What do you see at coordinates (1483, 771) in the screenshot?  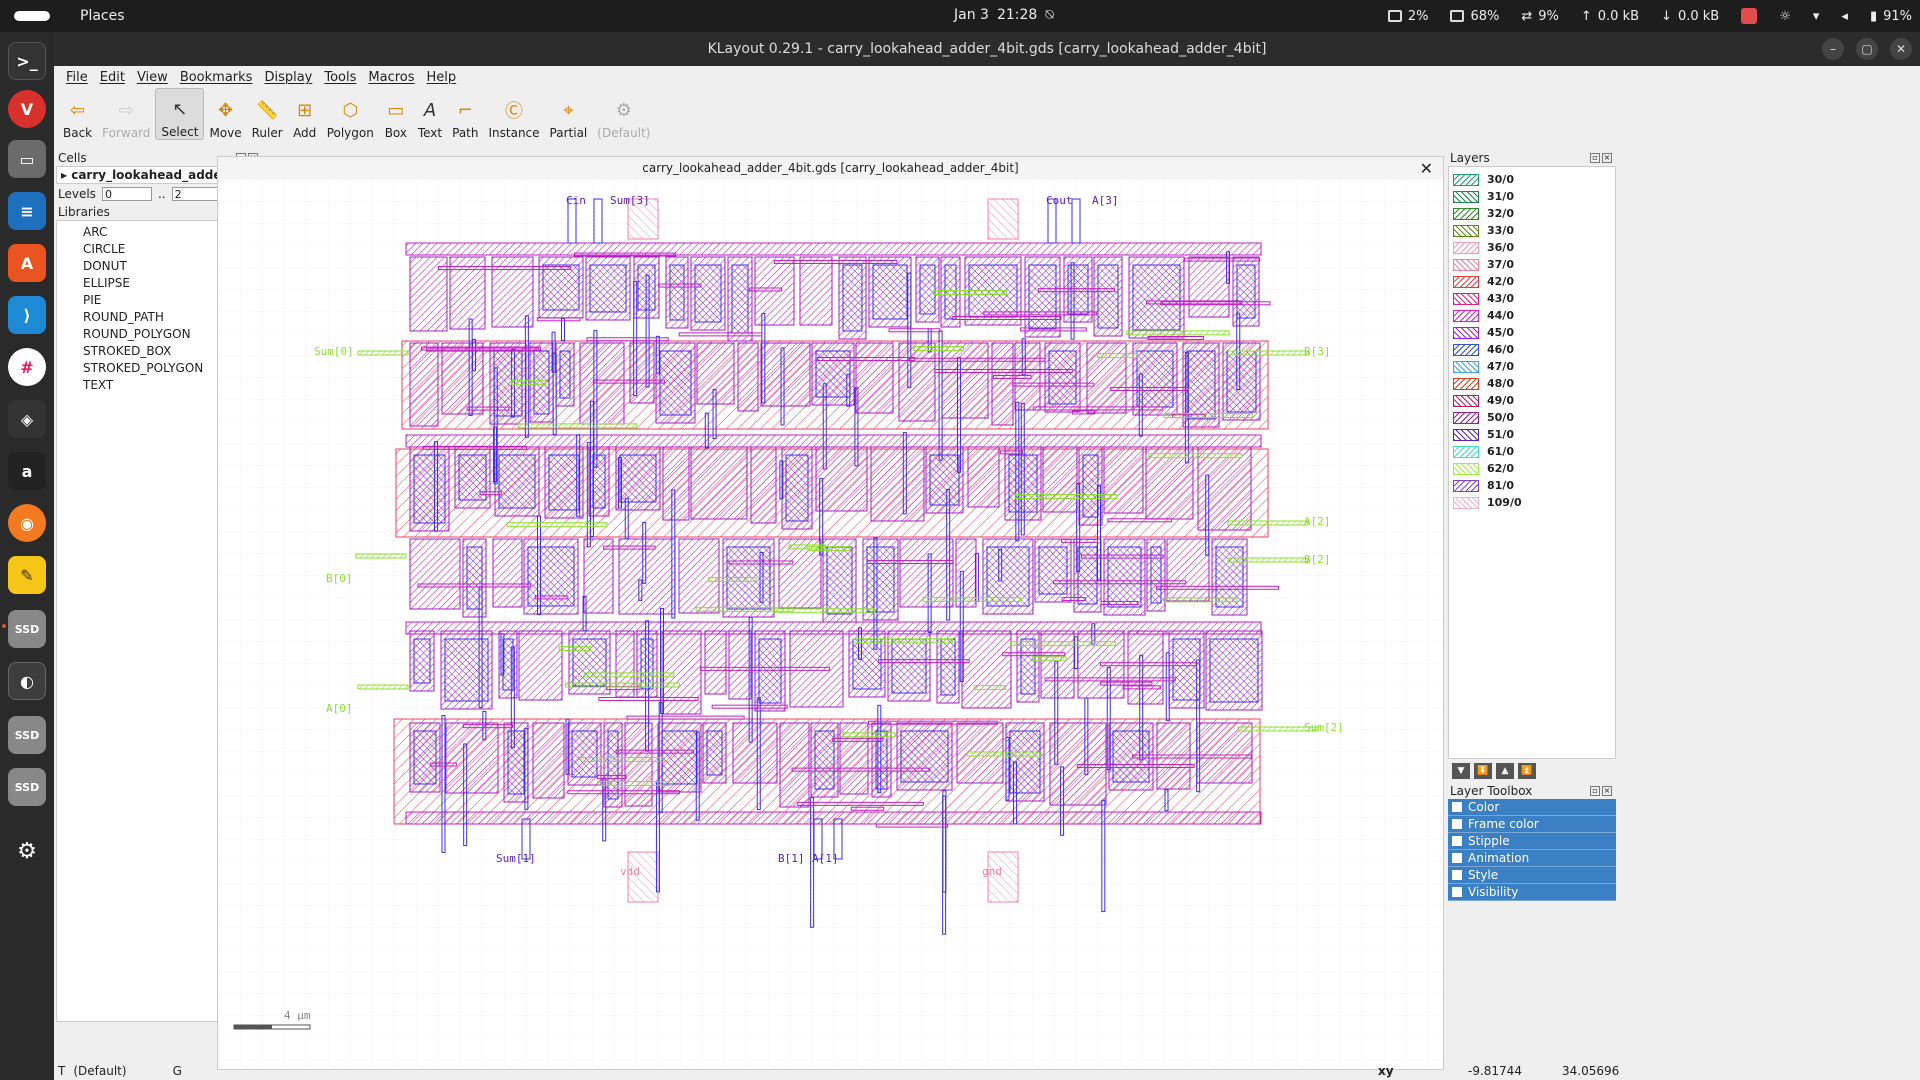 I see `move-bottom-icon: ⏬` at bounding box center [1483, 771].